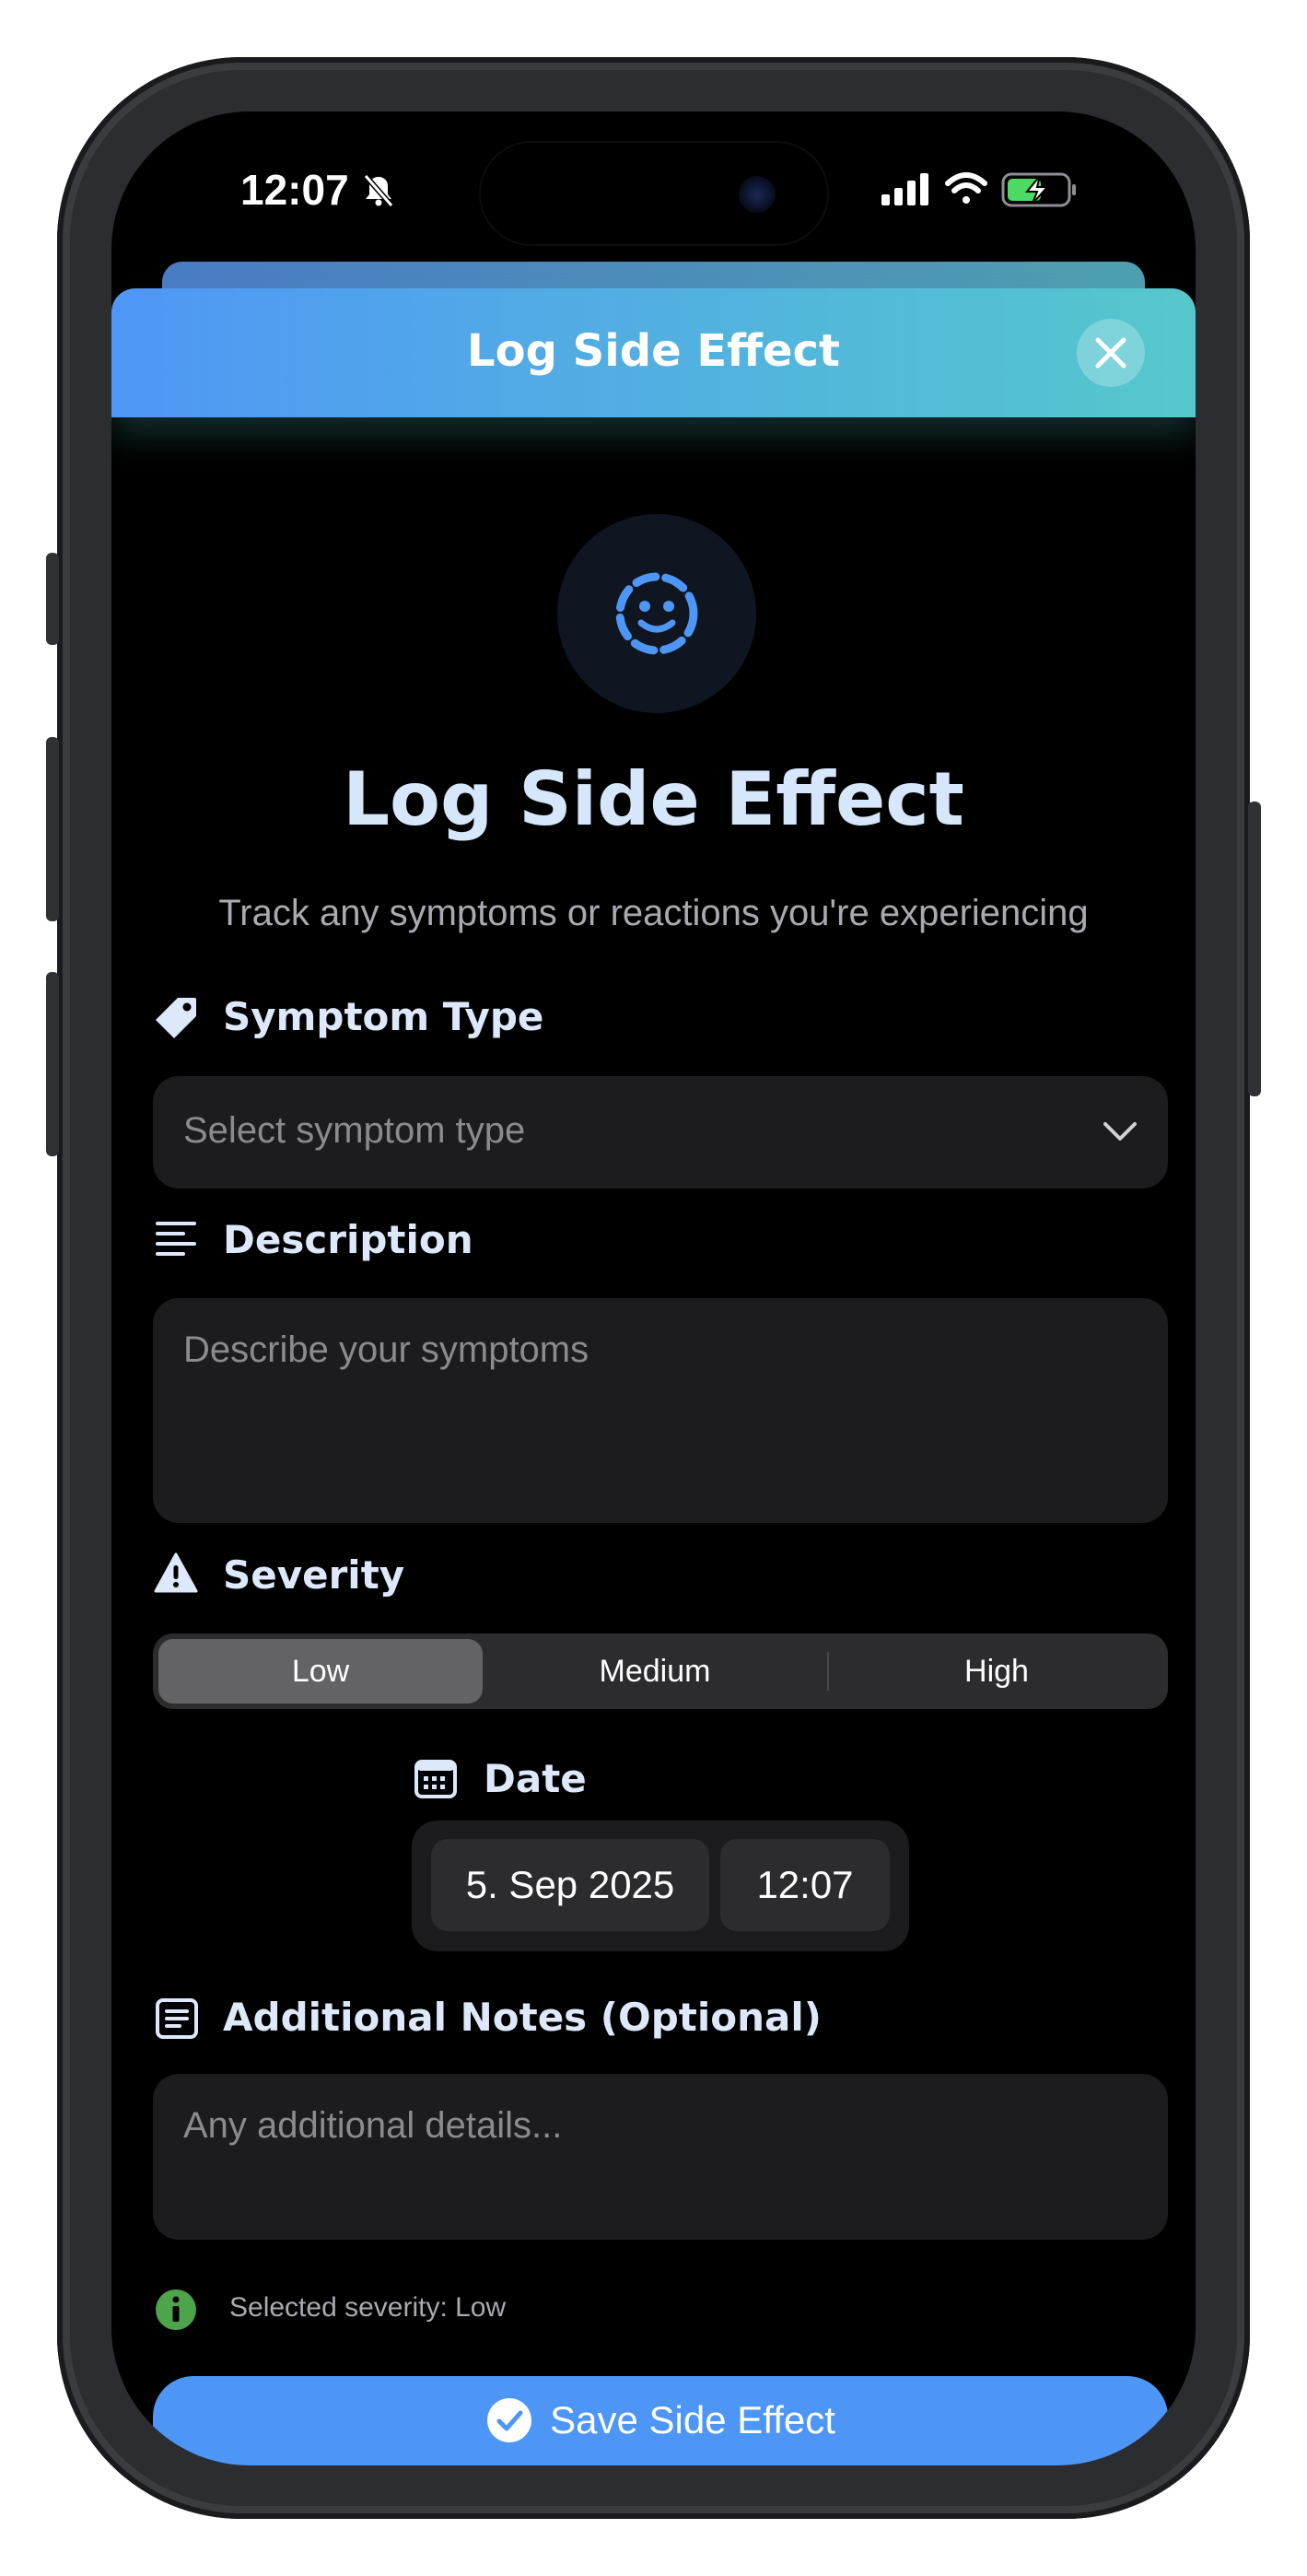 This screenshot has width=1307, height=2576. Describe the element at coordinates (321, 1671) in the screenshot. I see `severity-option-low: Low` at that location.